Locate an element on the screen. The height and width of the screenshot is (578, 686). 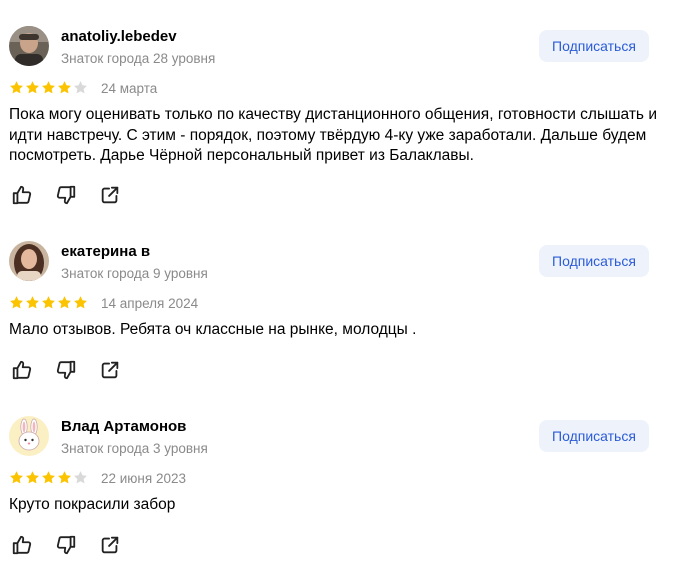
author-level: Знаток города 28 уровня is located at coordinates (138, 58).